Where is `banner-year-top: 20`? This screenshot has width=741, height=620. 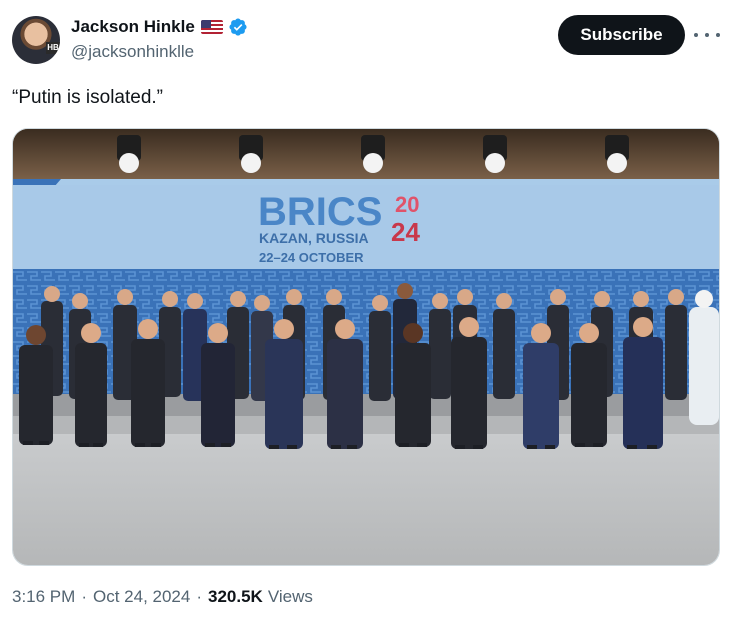 banner-year-top: 20 is located at coordinates (407, 204).